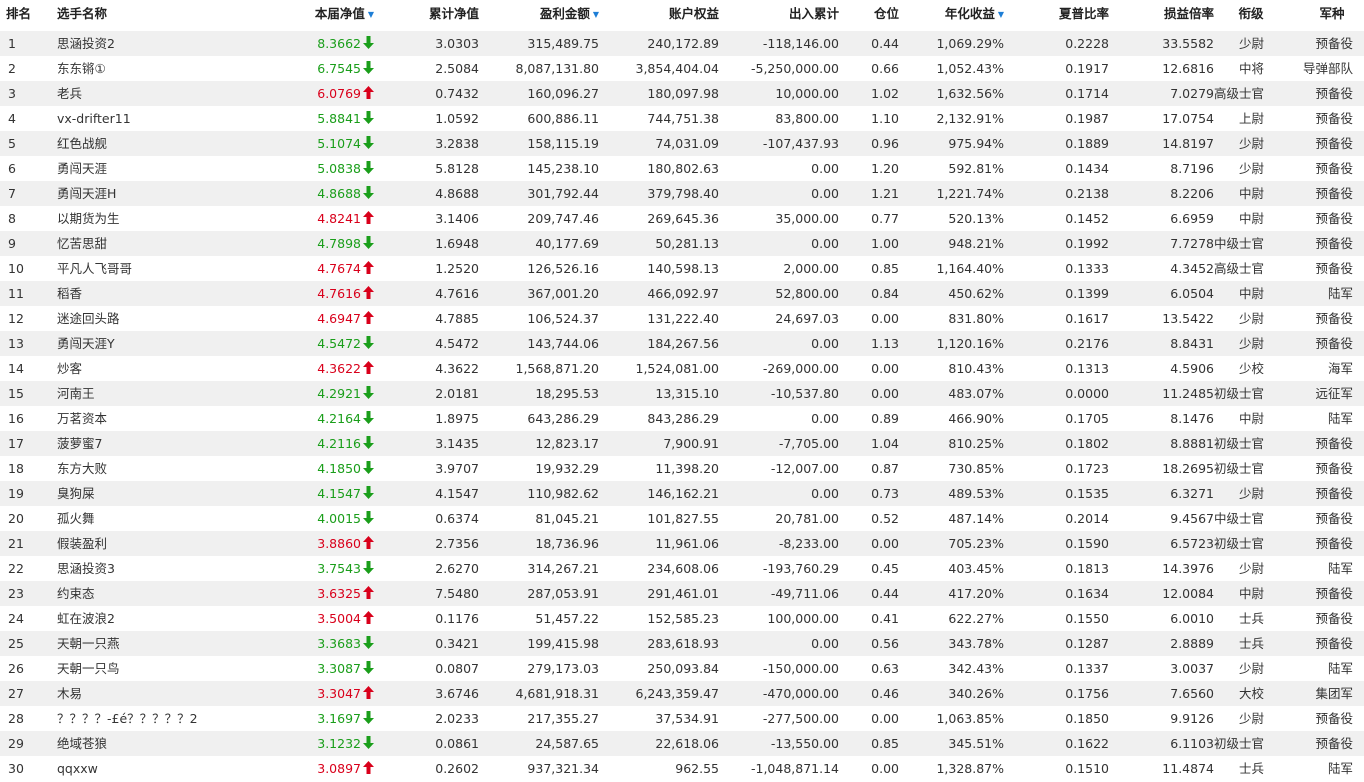  Describe the element at coordinates (563, 343) in the screenshot. I see `cell-profit: 143,744.06` at that location.